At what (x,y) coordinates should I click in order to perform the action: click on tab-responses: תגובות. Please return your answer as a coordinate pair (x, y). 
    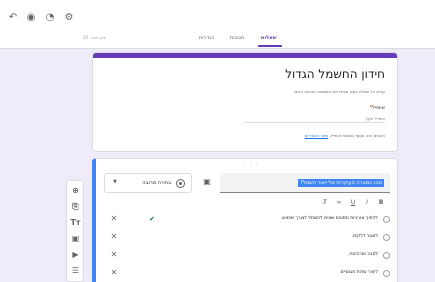
    Looking at the image, I should click on (237, 38).